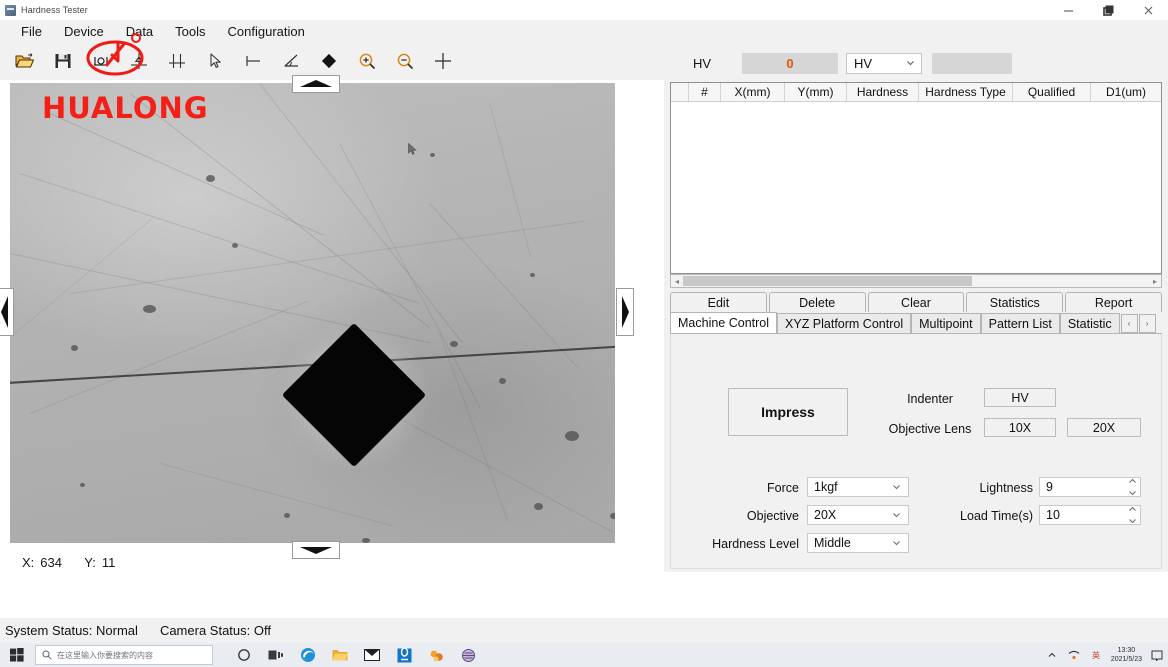 The image size is (1168, 667). I want to click on table-header-qualified: Qualified, so click(1052, 92).